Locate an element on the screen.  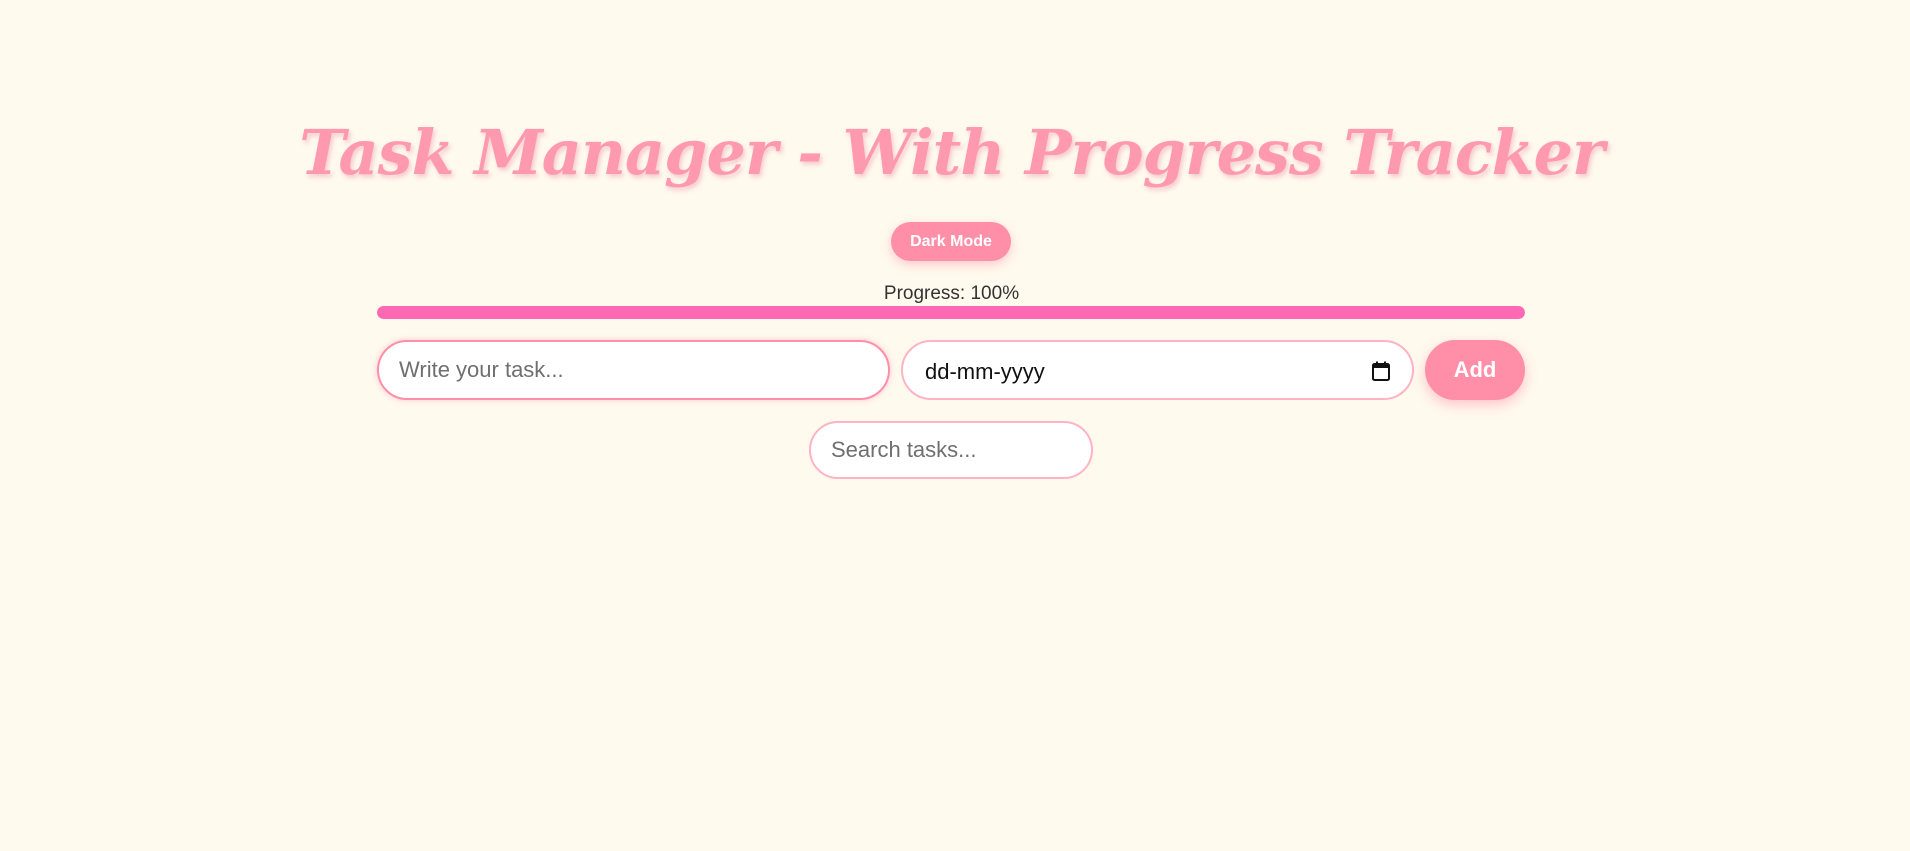
task-input is located at coordinates (633, 370).